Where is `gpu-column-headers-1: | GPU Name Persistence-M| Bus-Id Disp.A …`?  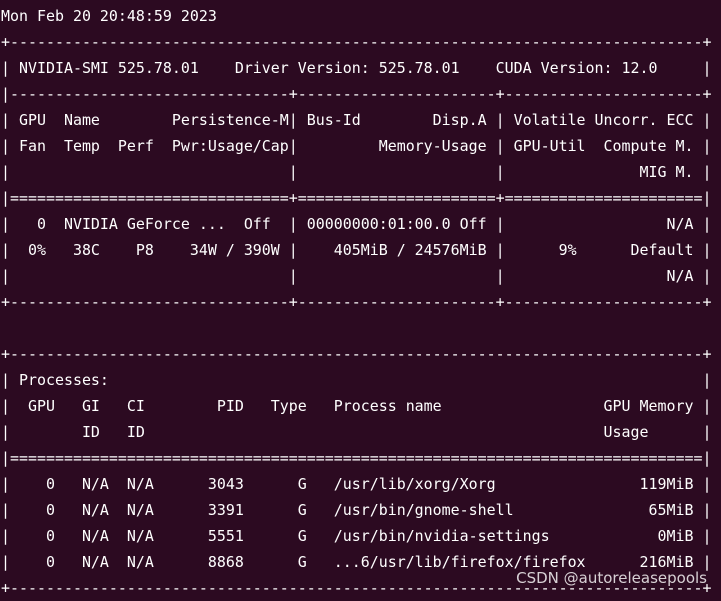 gpu-column-headers-1: | GPU Name Persistence-M| Bus-Id Disp.A … is located at coordinates (356, 120).